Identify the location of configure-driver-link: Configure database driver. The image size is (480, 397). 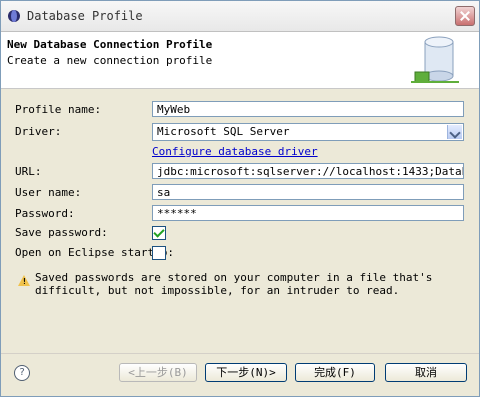
(235, 151).